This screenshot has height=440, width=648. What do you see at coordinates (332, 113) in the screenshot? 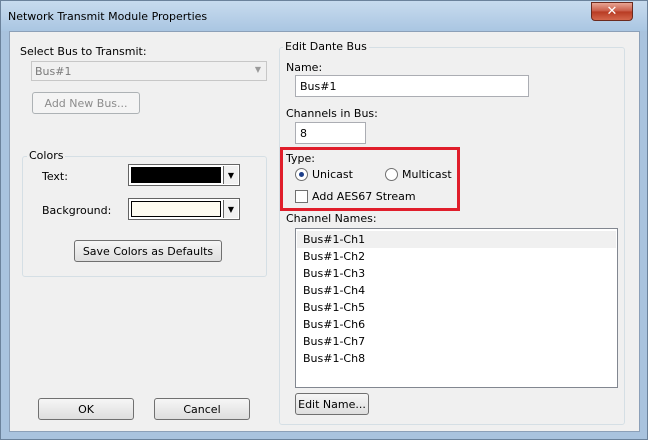
I see `channels-in-bus-label: Channels in Bus:` at bounding box center [332, 113].